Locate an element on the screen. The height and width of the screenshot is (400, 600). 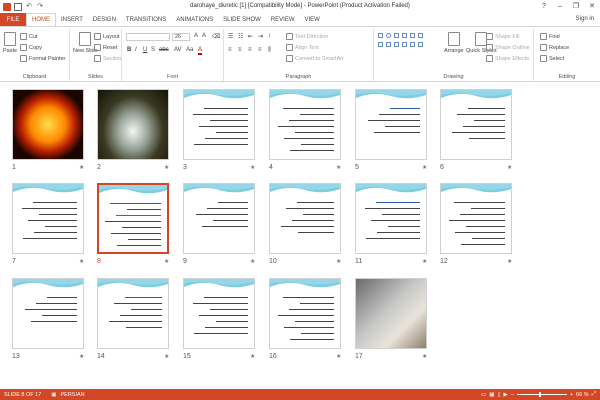
line-spacing-icon: ↕ is located at coordinates (269, 36).